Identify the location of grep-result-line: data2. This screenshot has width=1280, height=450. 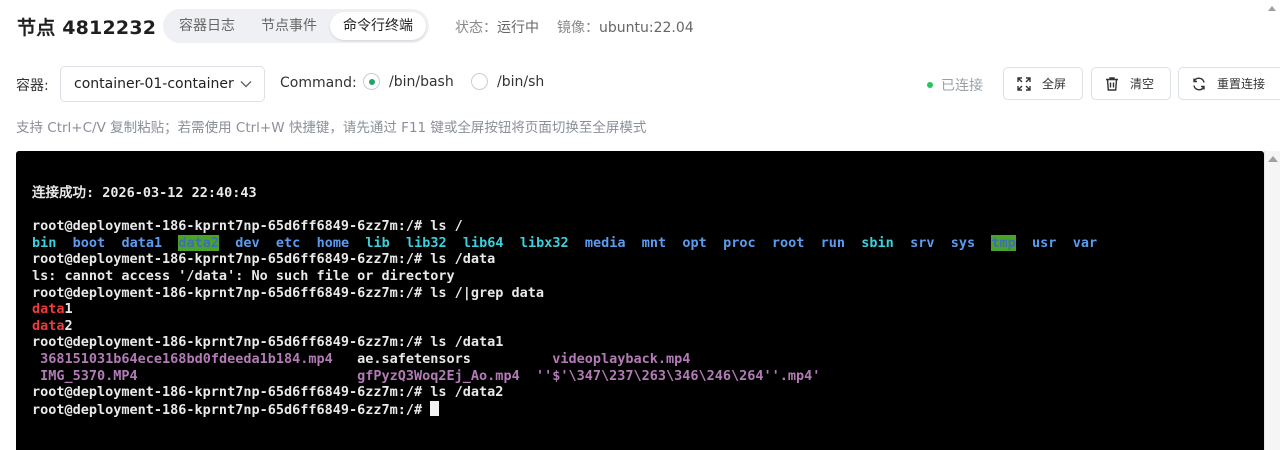
(564, 326).